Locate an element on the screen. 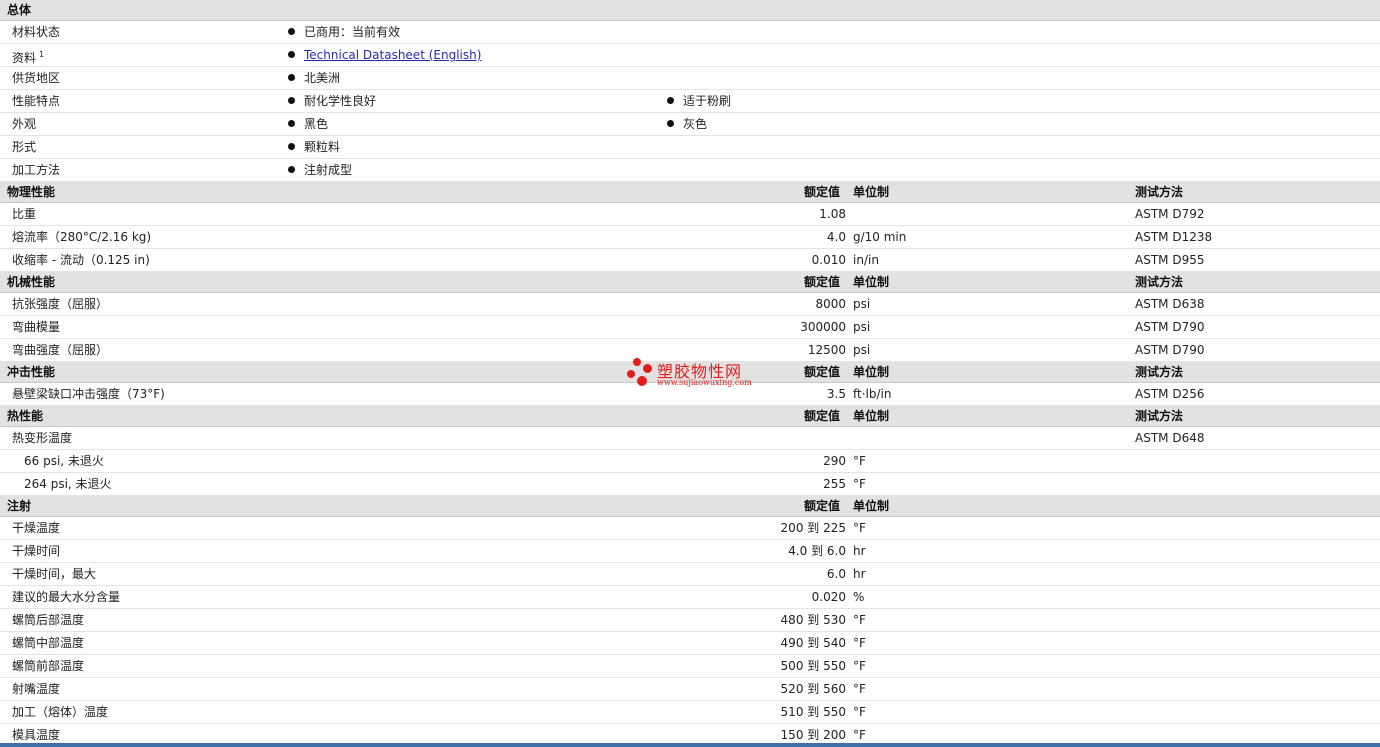  table-row: 干燥时间 4.0 到 6.0 hr is located at coordinates (690, 551).